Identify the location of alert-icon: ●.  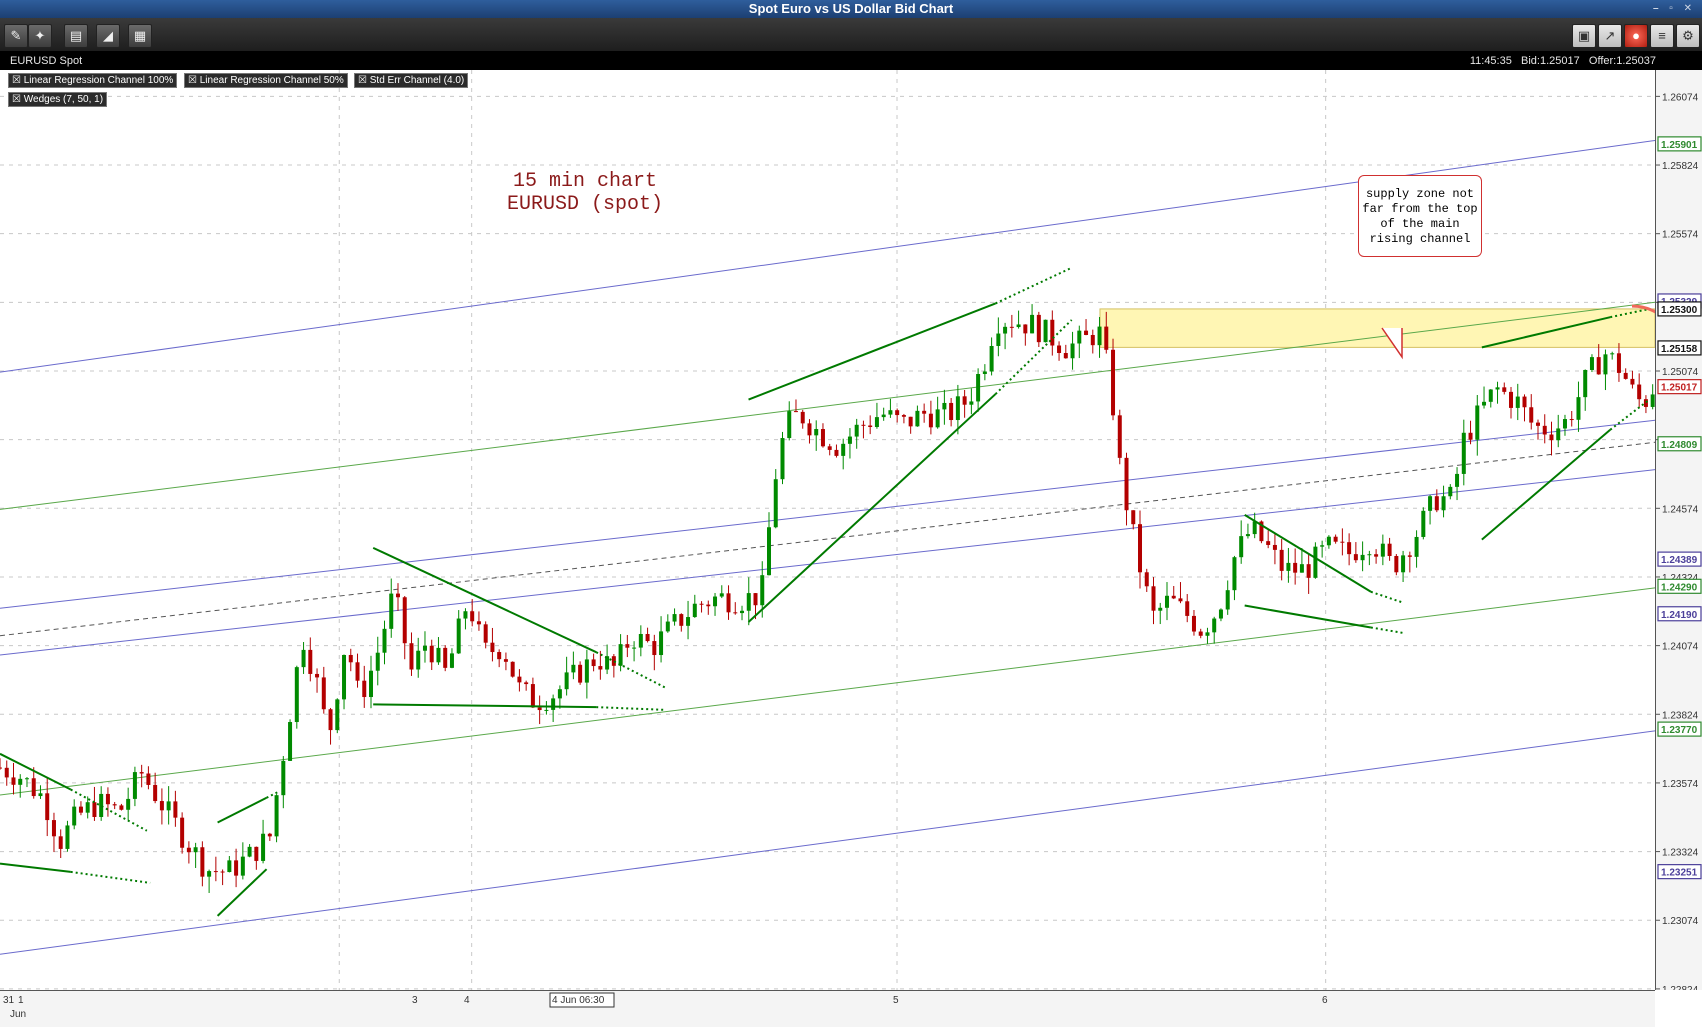
(1636, 36).